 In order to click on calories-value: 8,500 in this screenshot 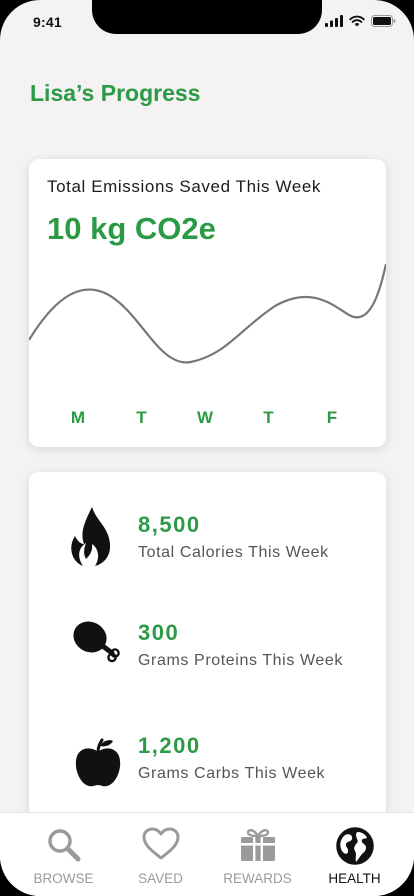, I will do `click(169, 524)`.